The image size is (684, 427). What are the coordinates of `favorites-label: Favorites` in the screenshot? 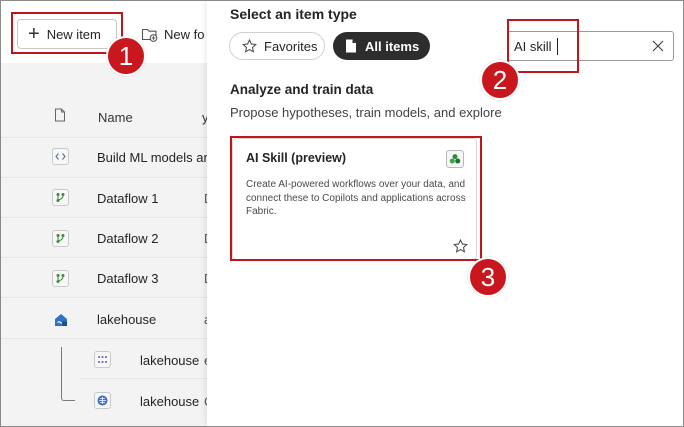 It's located at (291, 46).